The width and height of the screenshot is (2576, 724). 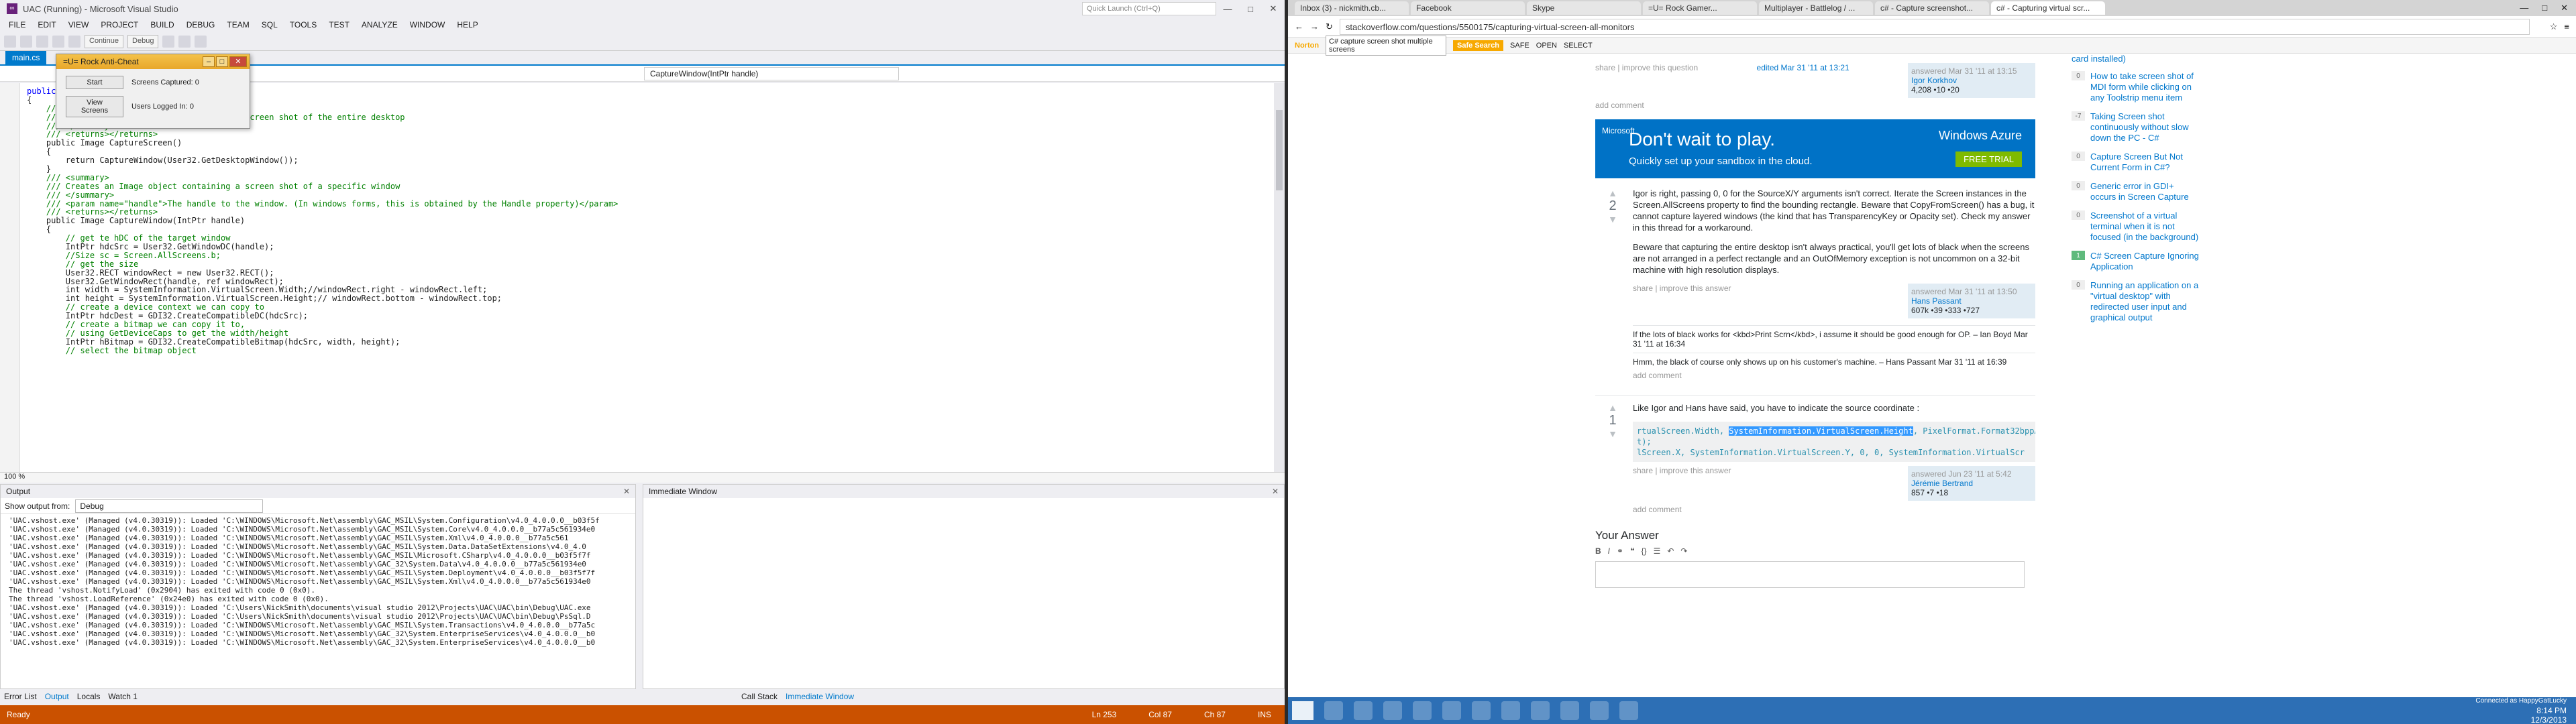 I want to click on menu-file: FILE, so click(x=17, y=24).